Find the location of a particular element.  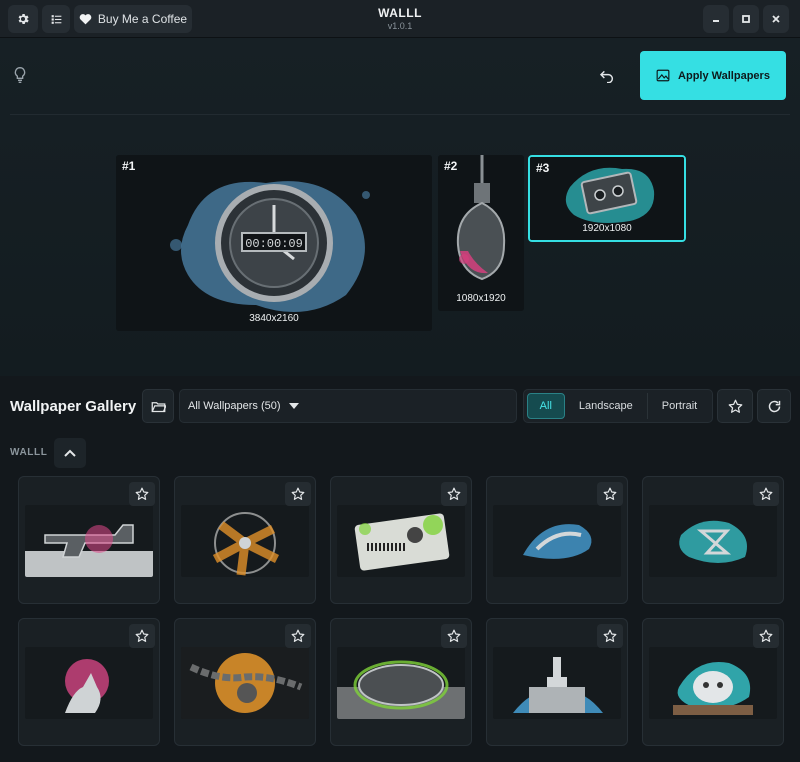

monitor-1-wallpaper: 00:00:09 is located at coordinates (274, 243).